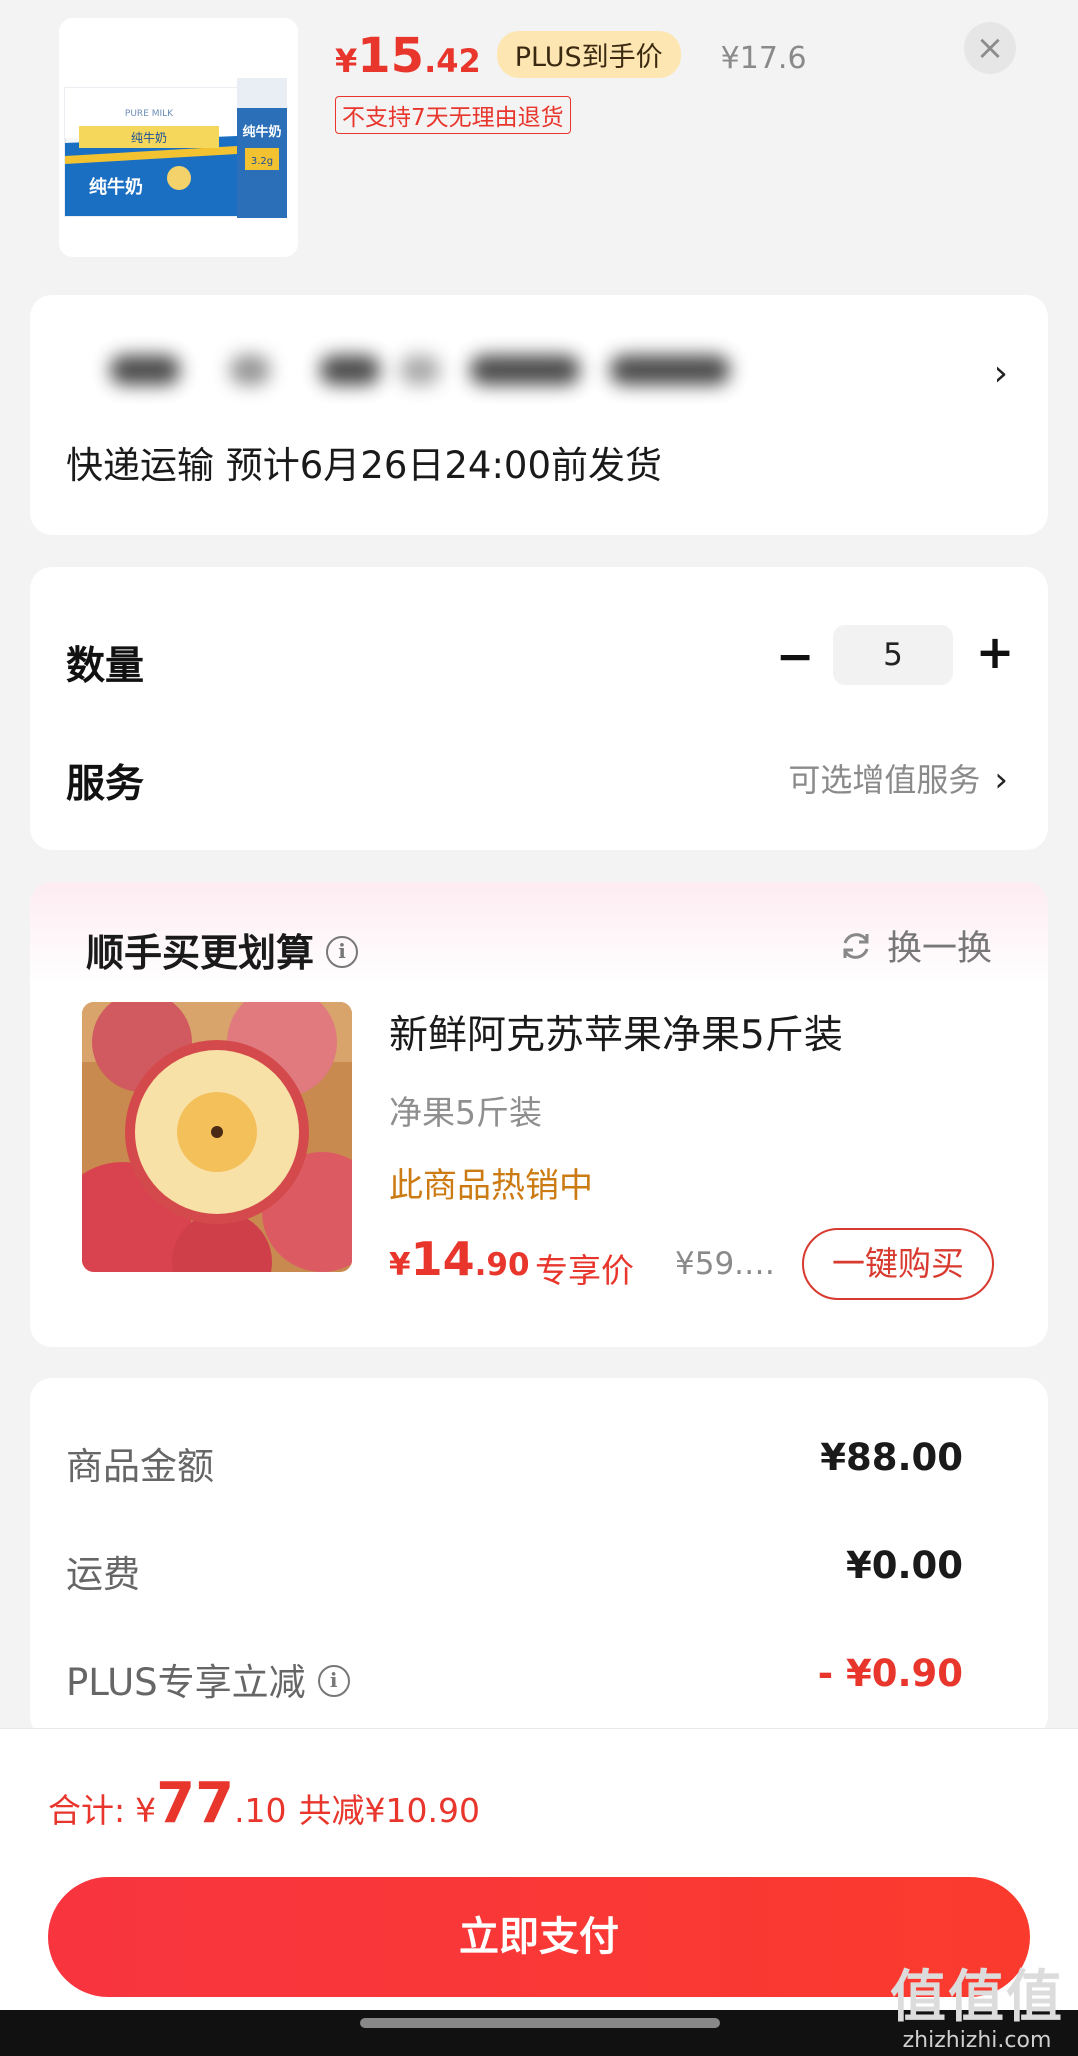 This screenshot has width=1078, height=2056. What do you see at coordinates (410, 370) in the screenshot?
I see `address-text-blurred` at bounding box center [410, 370].